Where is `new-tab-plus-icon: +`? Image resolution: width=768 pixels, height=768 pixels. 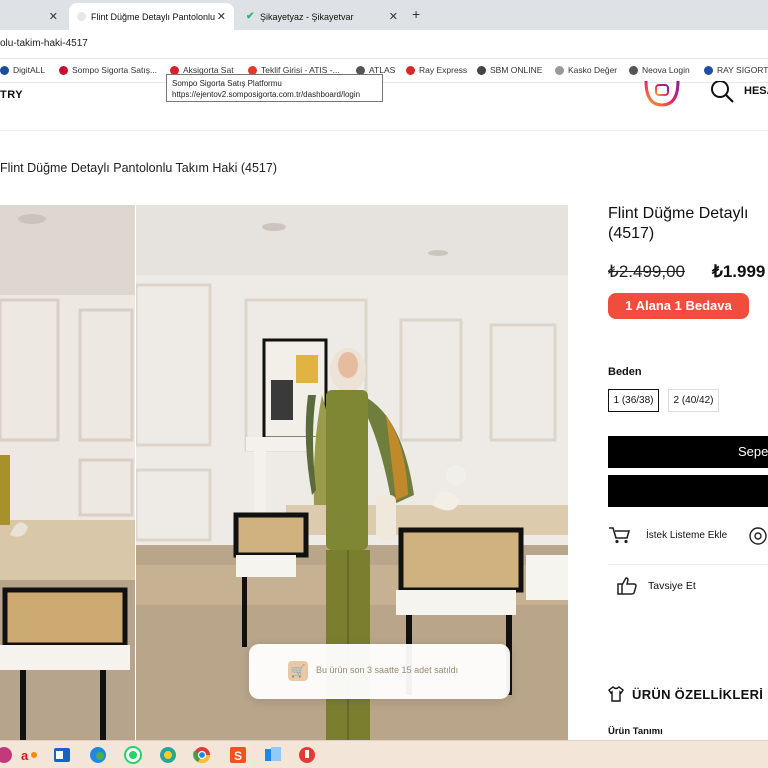 new-tab-plus-icon: + is located at coordinates (416, 14).